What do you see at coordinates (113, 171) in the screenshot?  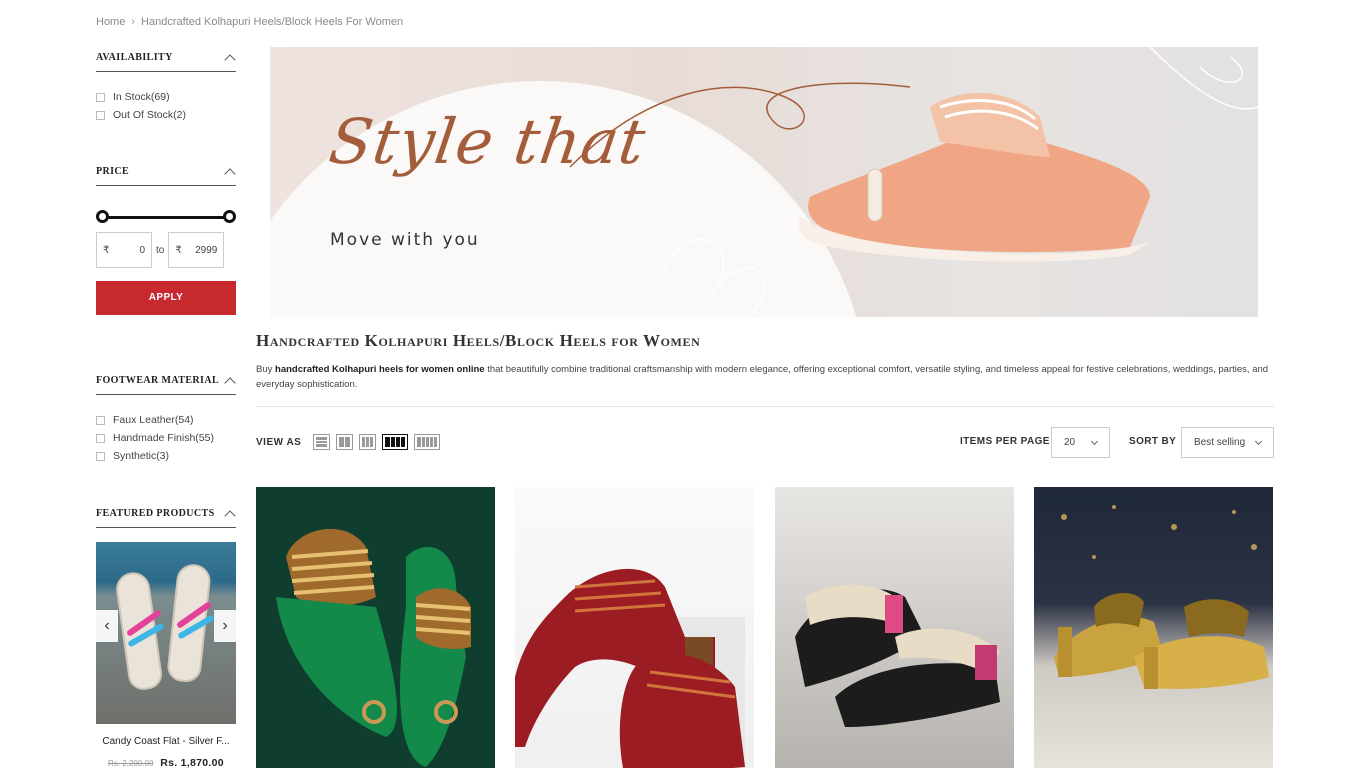 I see `price-filter-title: PRICE` at bounding box center [113, 171].